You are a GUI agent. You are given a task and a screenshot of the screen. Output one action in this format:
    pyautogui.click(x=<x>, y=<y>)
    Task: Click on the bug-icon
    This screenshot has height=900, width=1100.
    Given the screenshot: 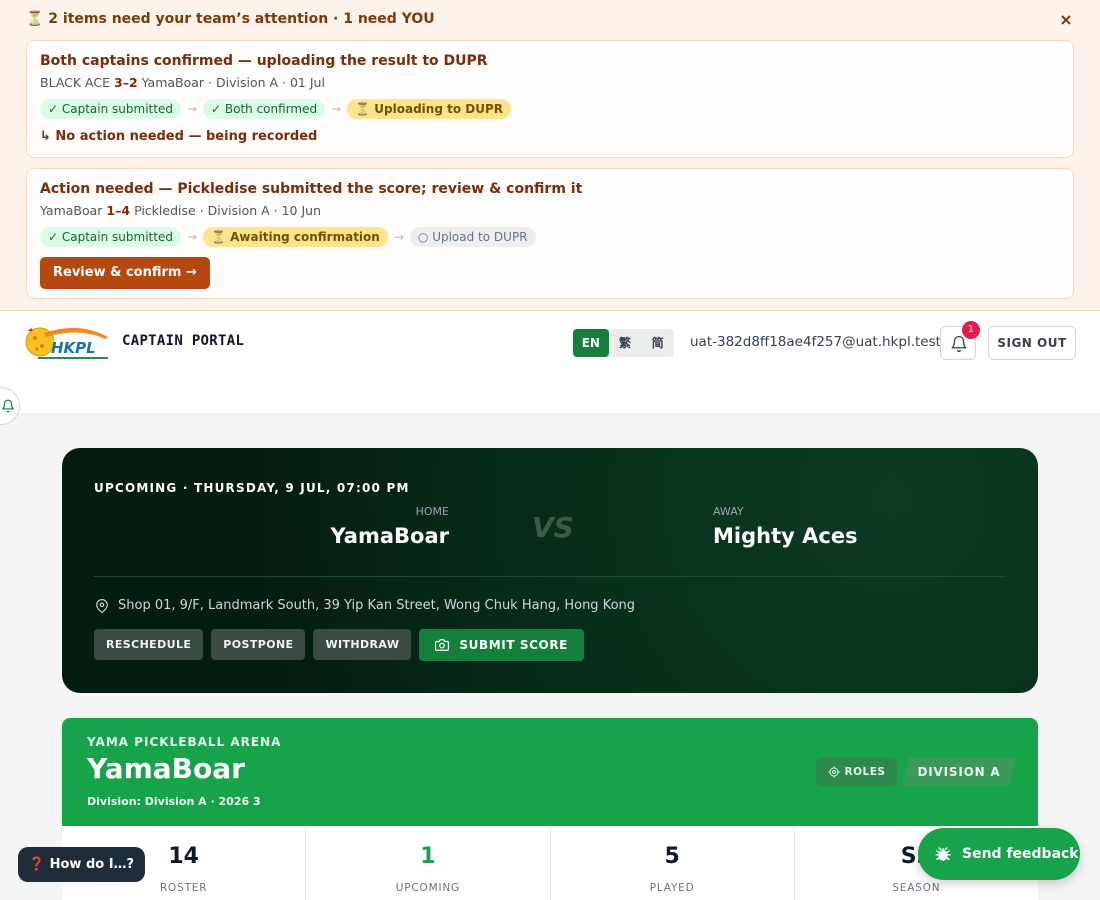 What is the action you would take?
    pyautogui.click(x=943, y=854)
    